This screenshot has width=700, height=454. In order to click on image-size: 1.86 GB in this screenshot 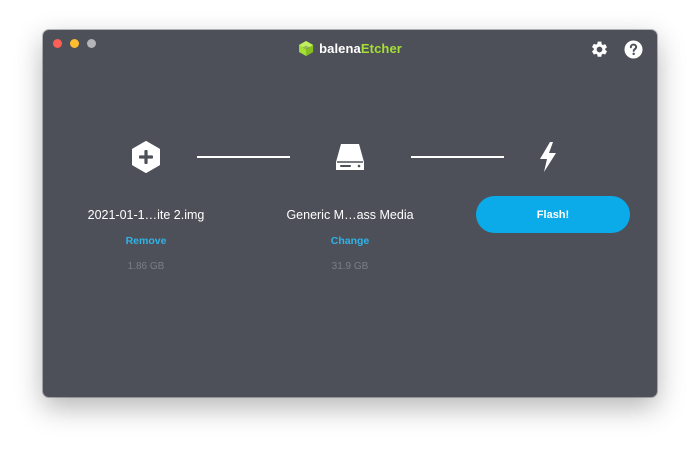, I will do `click(146, 266)`.